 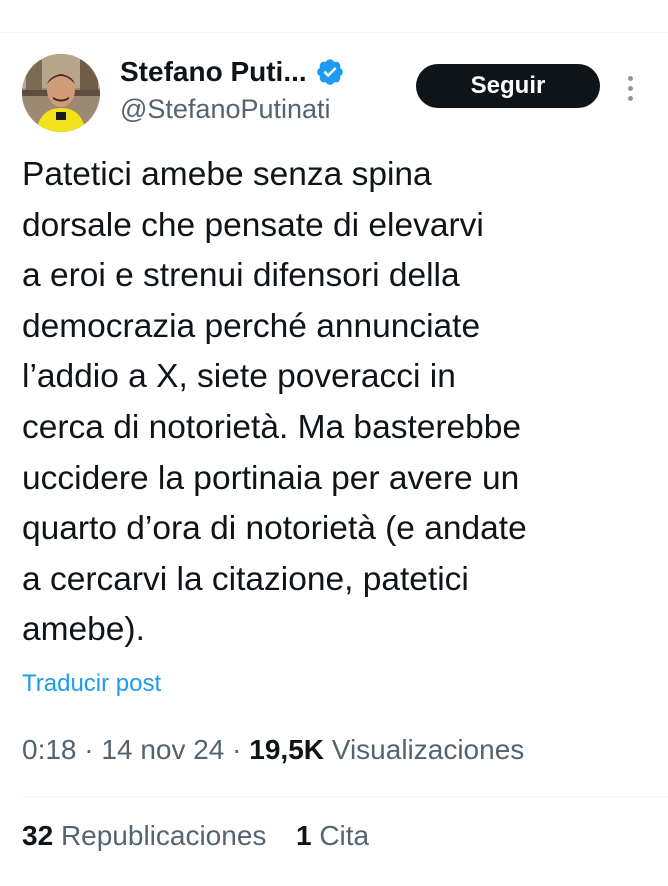 I want to click on author-handle: @StefanoPutinati, so click(x=225, y=109).